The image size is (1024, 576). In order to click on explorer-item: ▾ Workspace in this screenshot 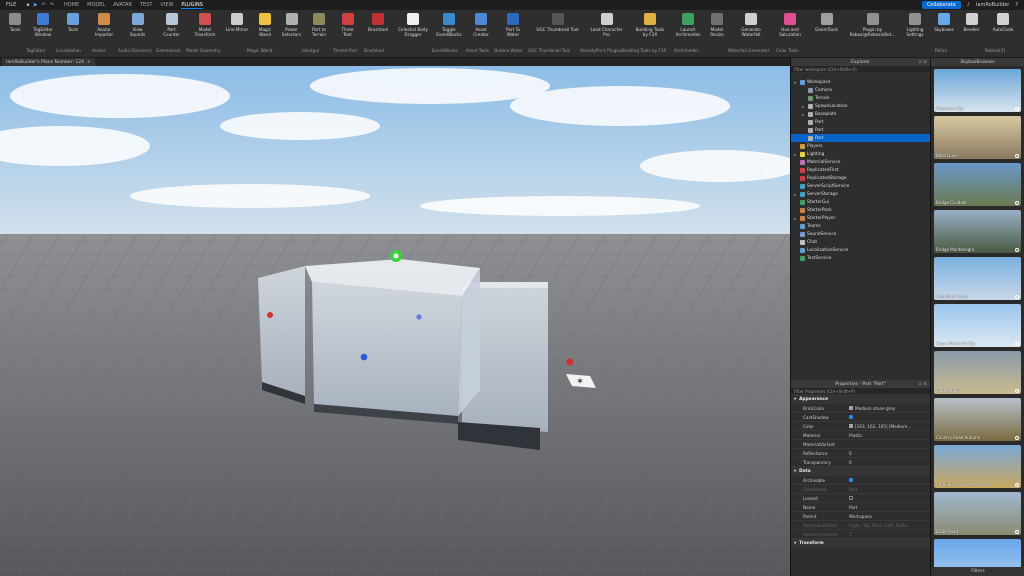, I will do `click(812, 82)`.